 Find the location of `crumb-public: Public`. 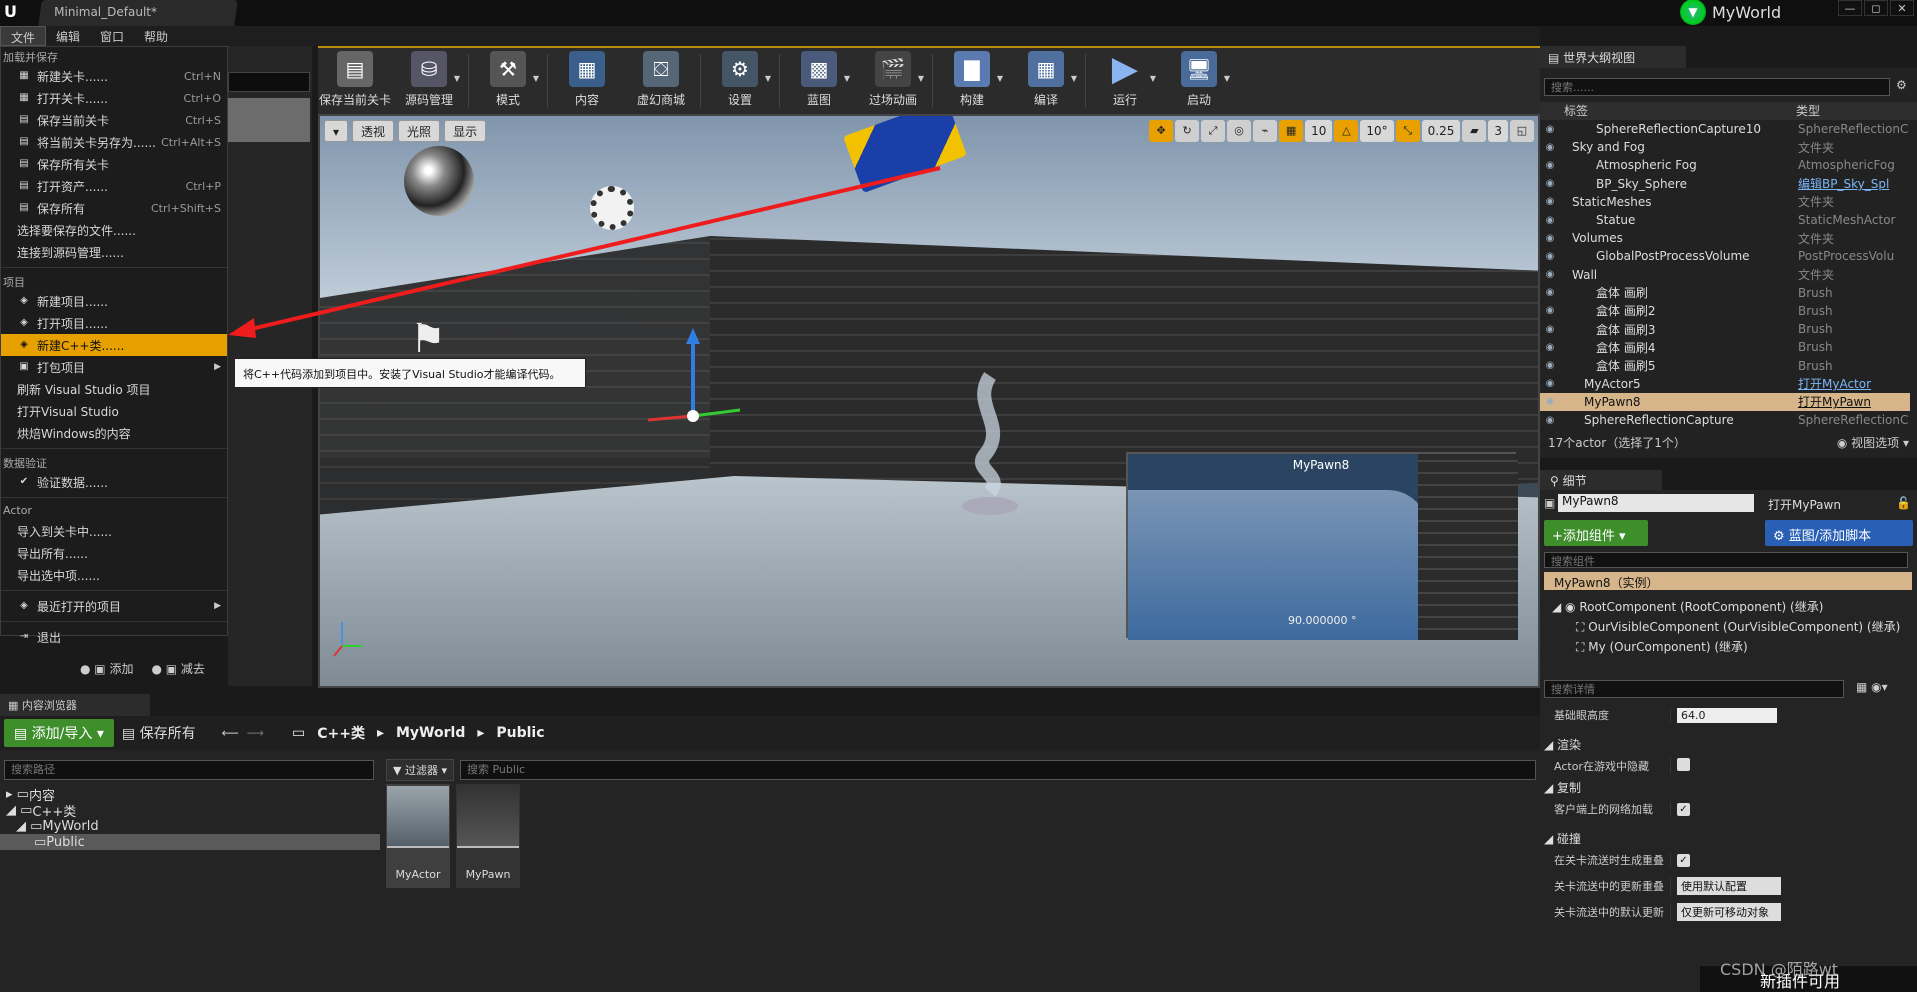

crumb-public: Public is located at coordinates (520, 733).